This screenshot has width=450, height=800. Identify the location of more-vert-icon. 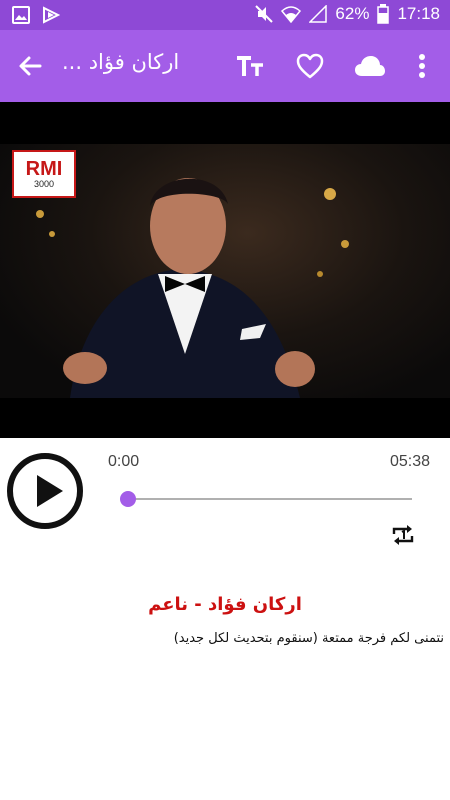
(422, 66).